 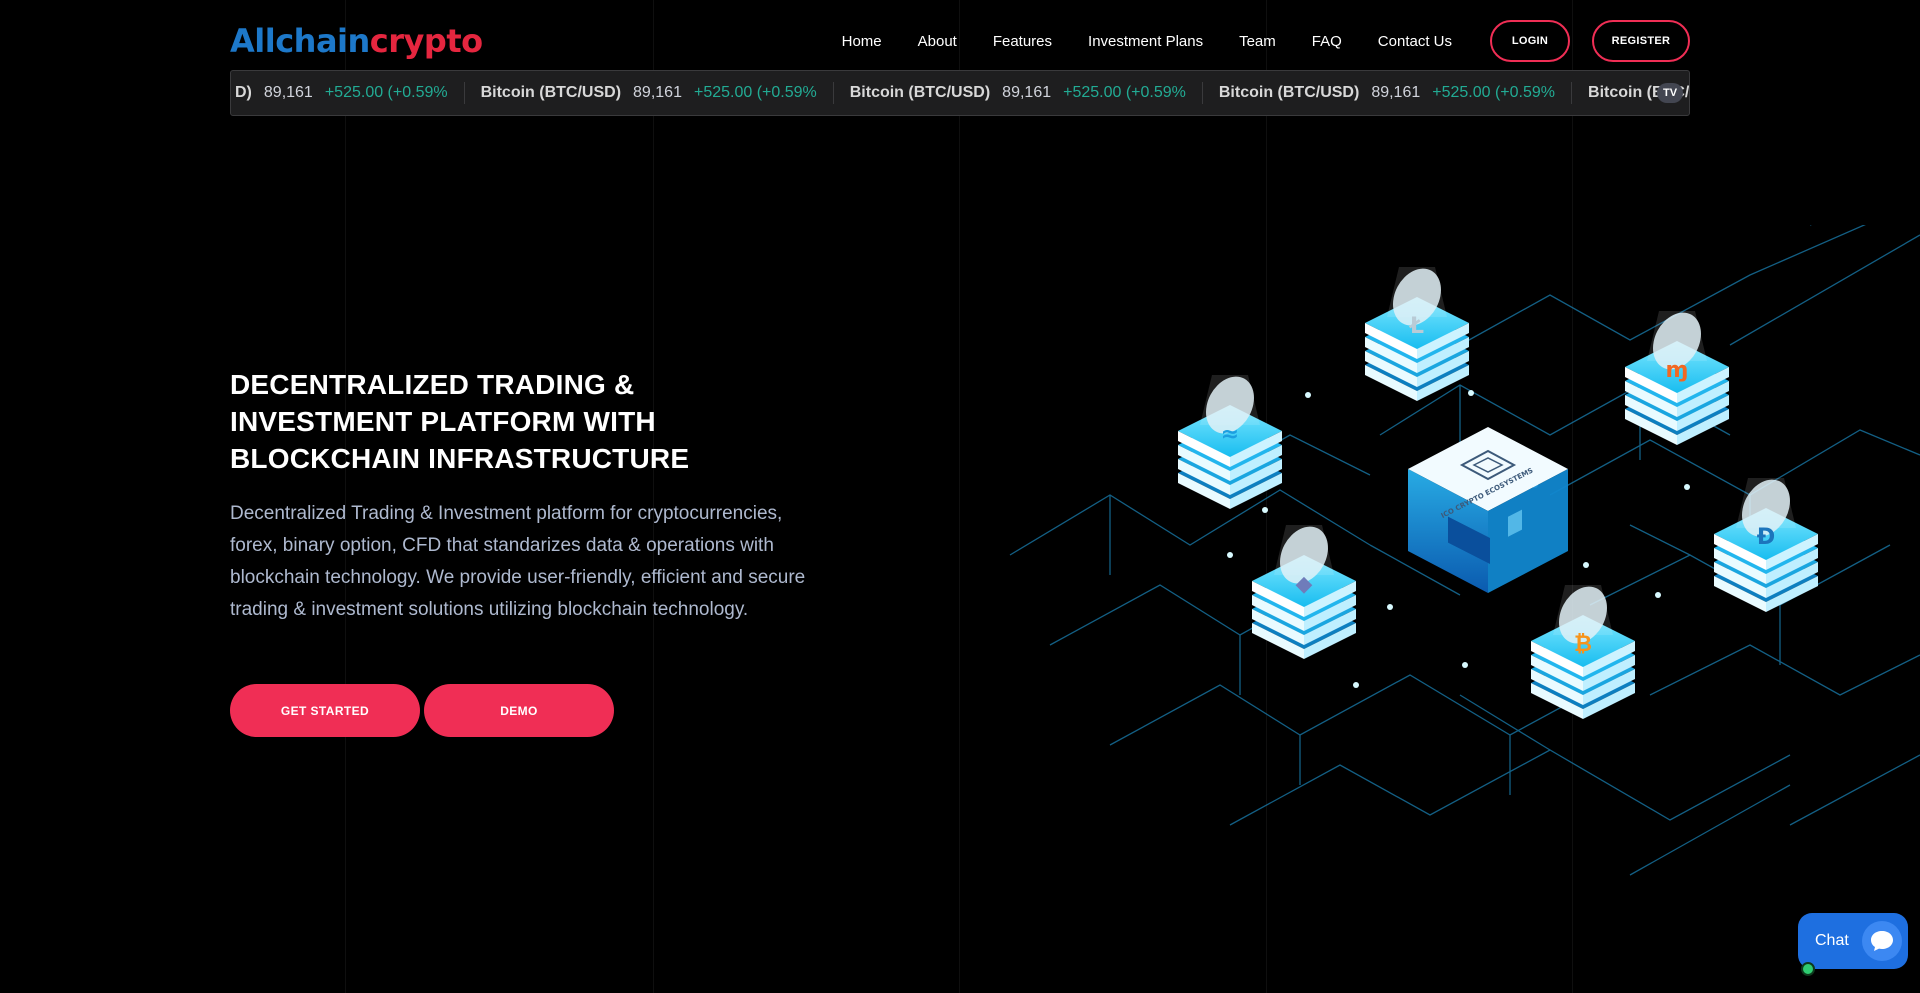 I want to click on tradingview-logo-icon: TV, so click(x=1670, y=93).